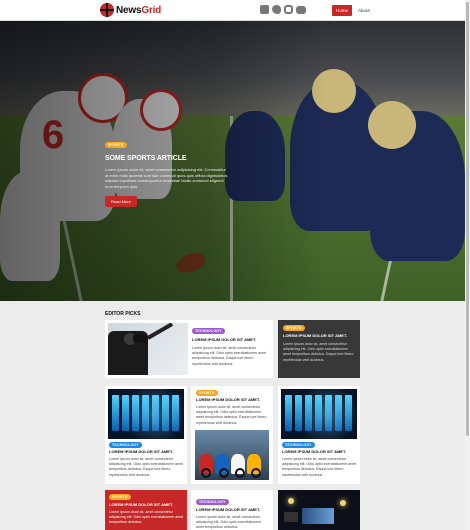  Describe the element at coordinates (116, 145) in the screenshot. I see `hero-category-badge: SPORTS` at that location.